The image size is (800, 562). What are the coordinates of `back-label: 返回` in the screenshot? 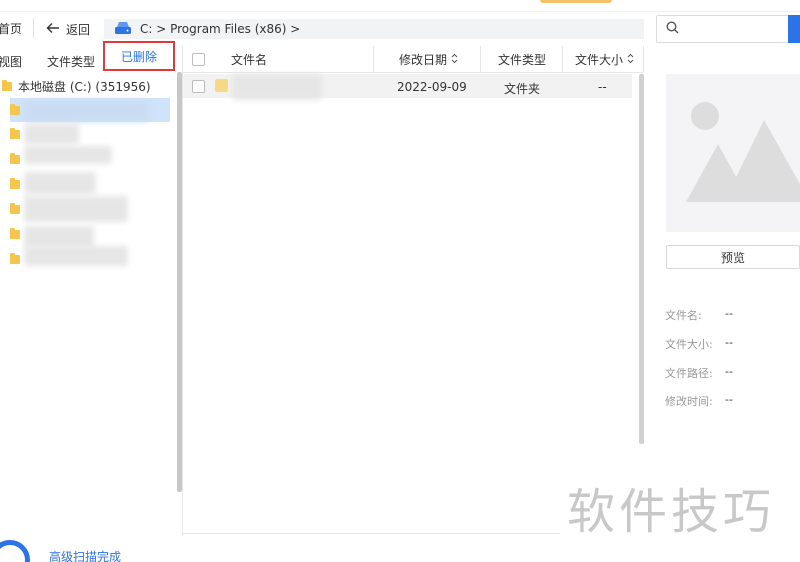 It's located at (78, 29).